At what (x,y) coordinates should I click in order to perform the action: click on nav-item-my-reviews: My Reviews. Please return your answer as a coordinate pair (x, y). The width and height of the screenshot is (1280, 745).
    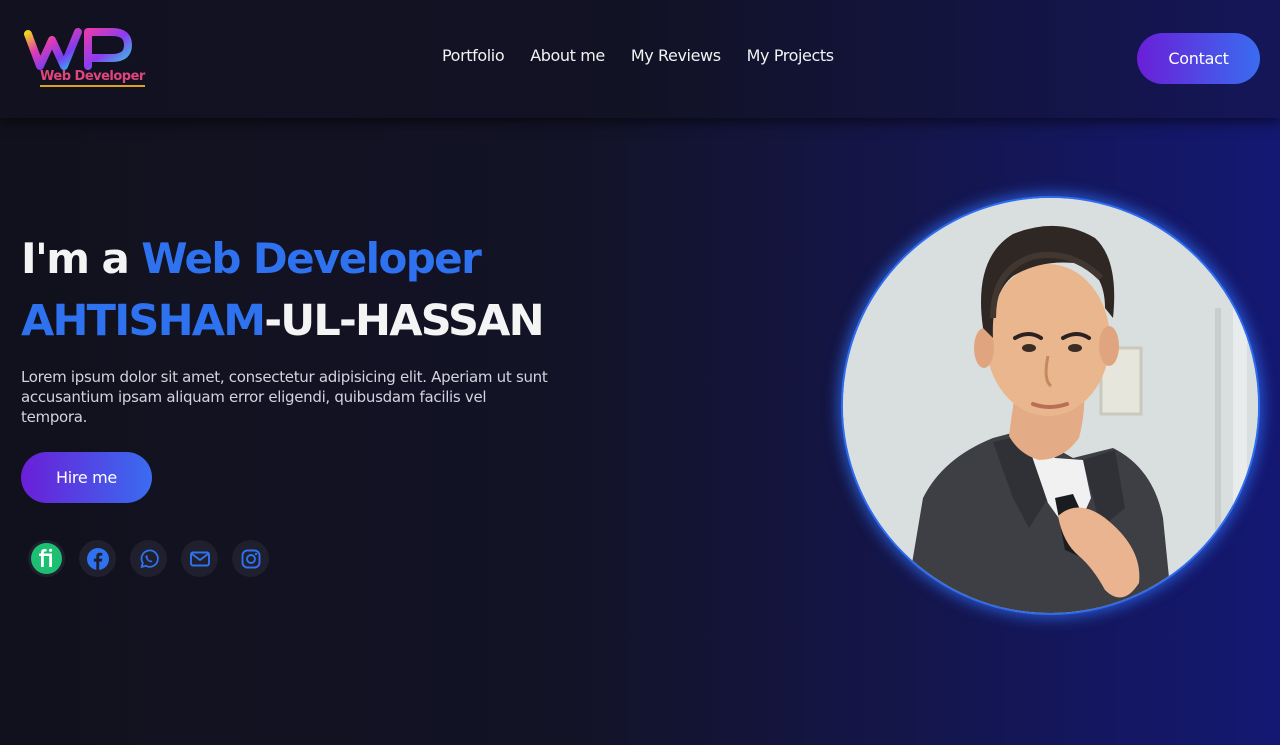
    Looking at the image, I should click on (676, 55).